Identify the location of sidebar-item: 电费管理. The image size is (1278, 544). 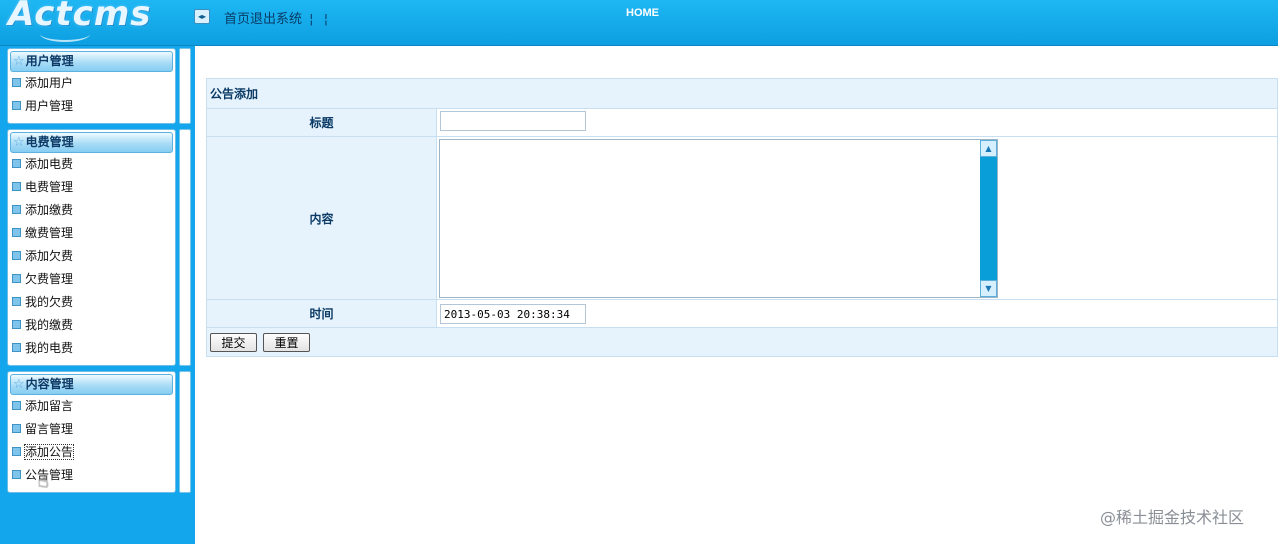
(91, 187).